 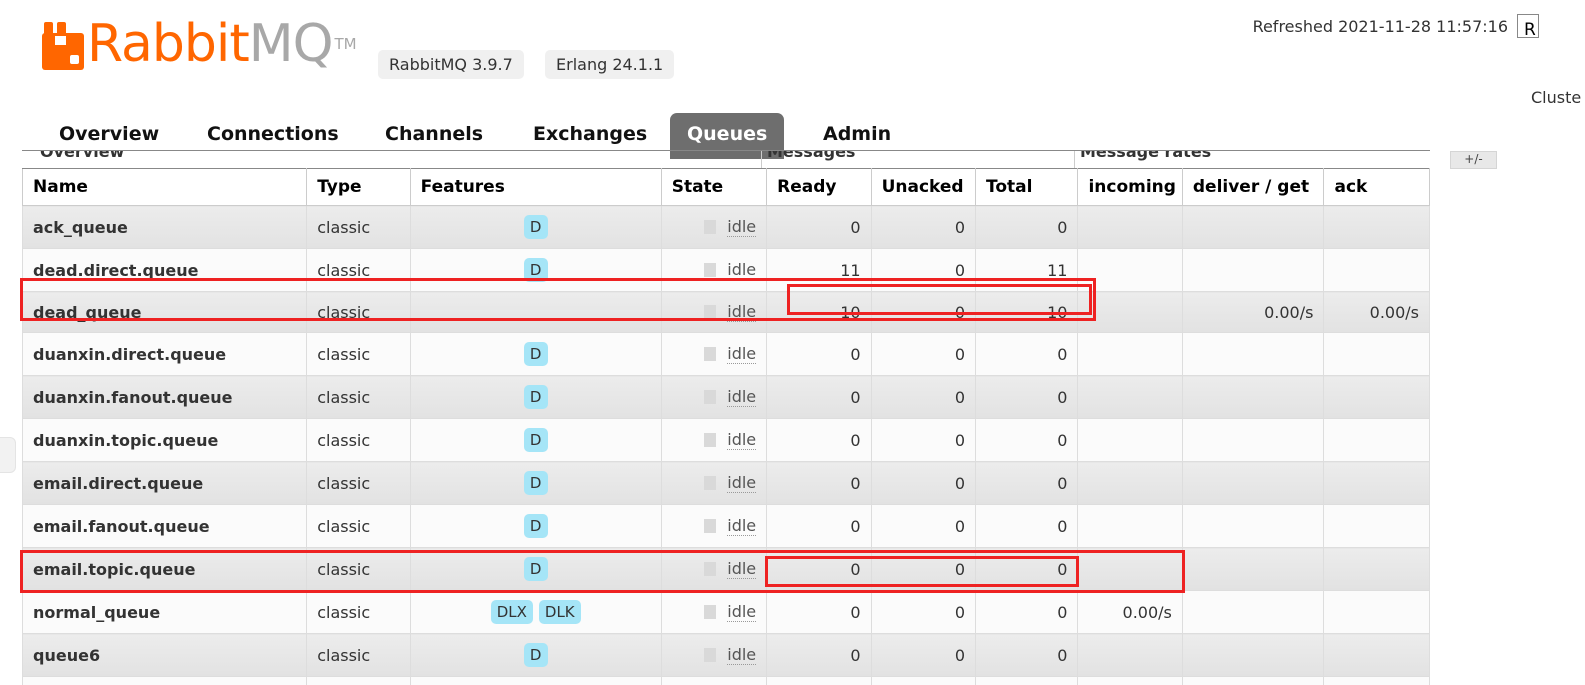 What do you see at coordinates (164, 655) in the screenshot?
I see `queue-name-link: queue6` at bounding box center [164, 655].